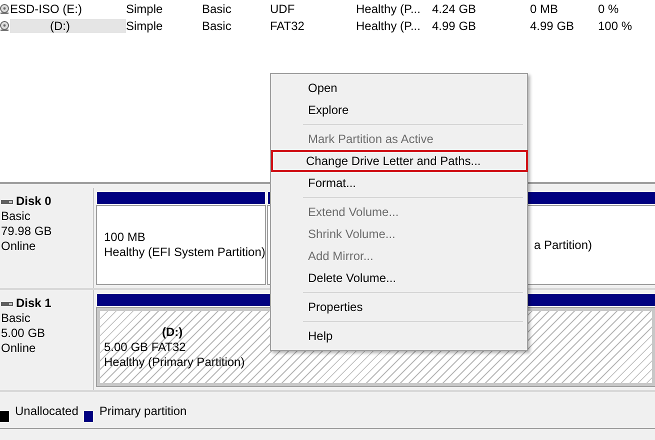 Image resolution: width=655 pixels, height=440 pixels. I want to click on legend-label: Primary partition, so click(143, 411).